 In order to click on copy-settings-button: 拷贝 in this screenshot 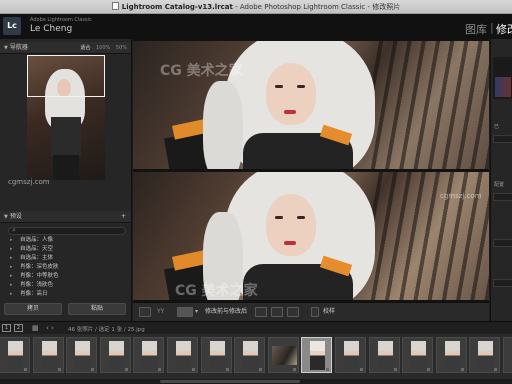, I will do `click(33, 309)`.